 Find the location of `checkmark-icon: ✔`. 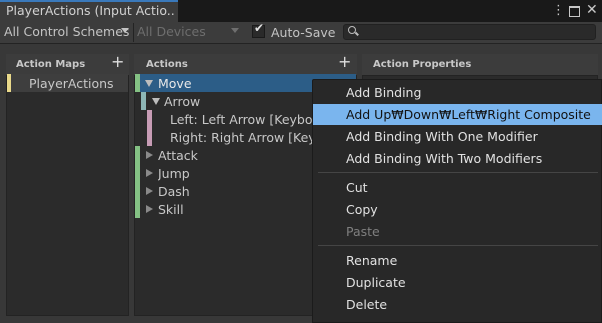

checkmark-icon: ✔ is located at coordinates (259, 28).